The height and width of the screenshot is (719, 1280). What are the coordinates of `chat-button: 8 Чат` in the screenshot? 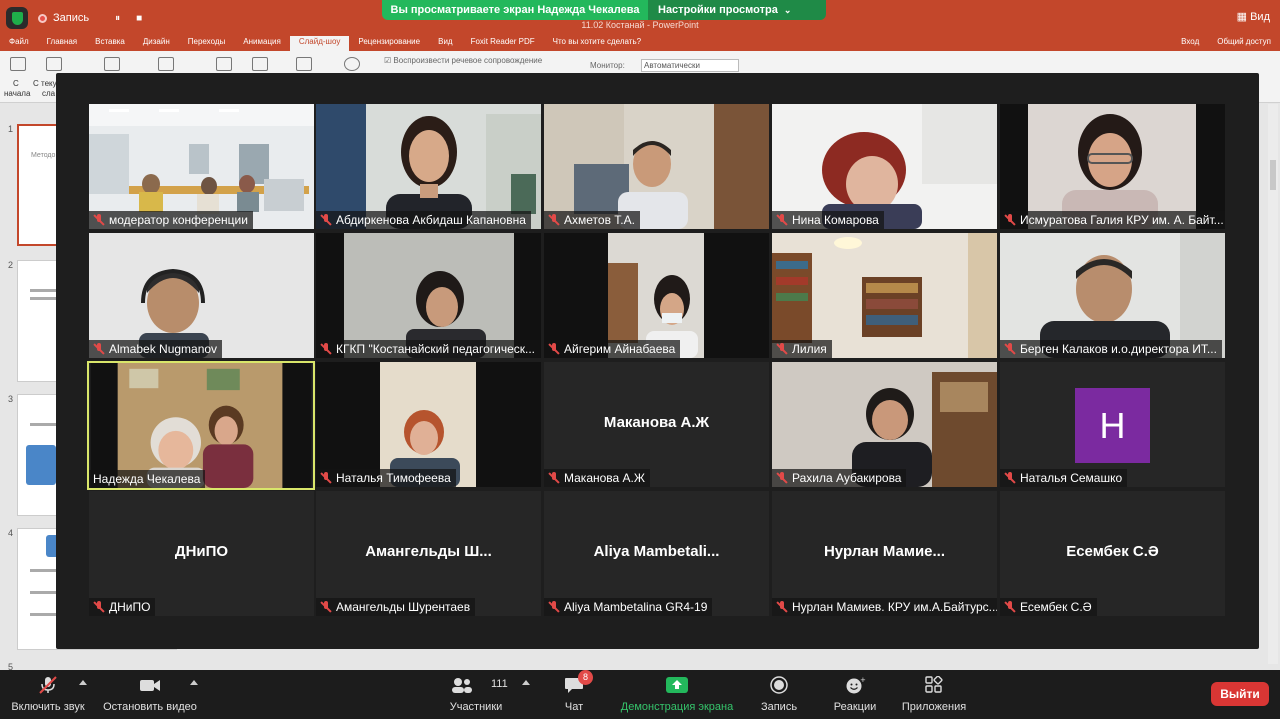 It's located at (574, 694).